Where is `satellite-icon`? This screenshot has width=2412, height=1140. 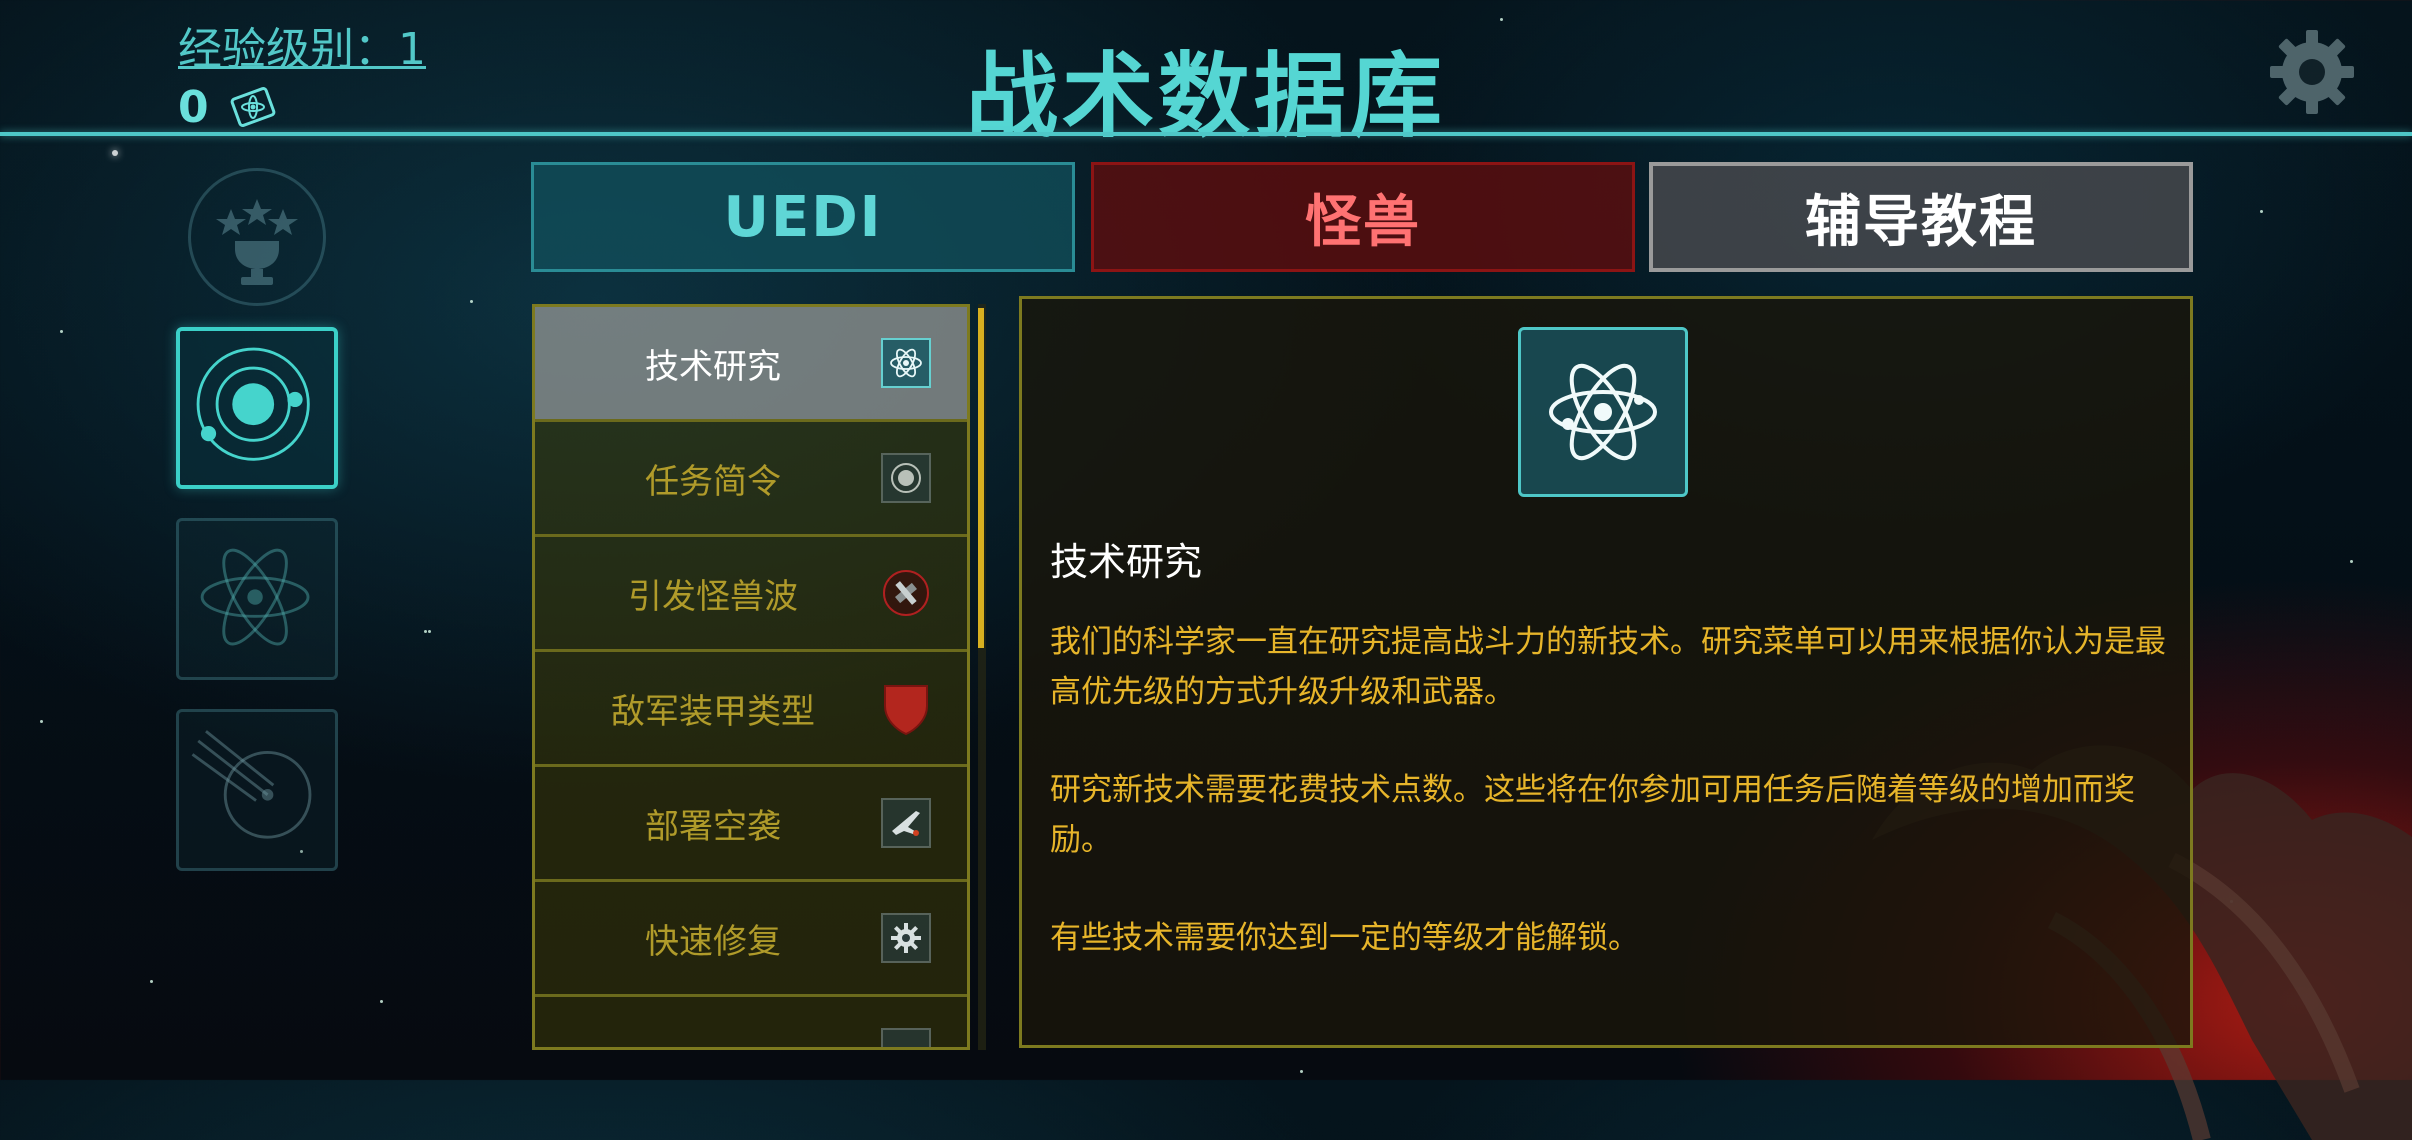 satellite-icon is located at coordinates (906, 593).